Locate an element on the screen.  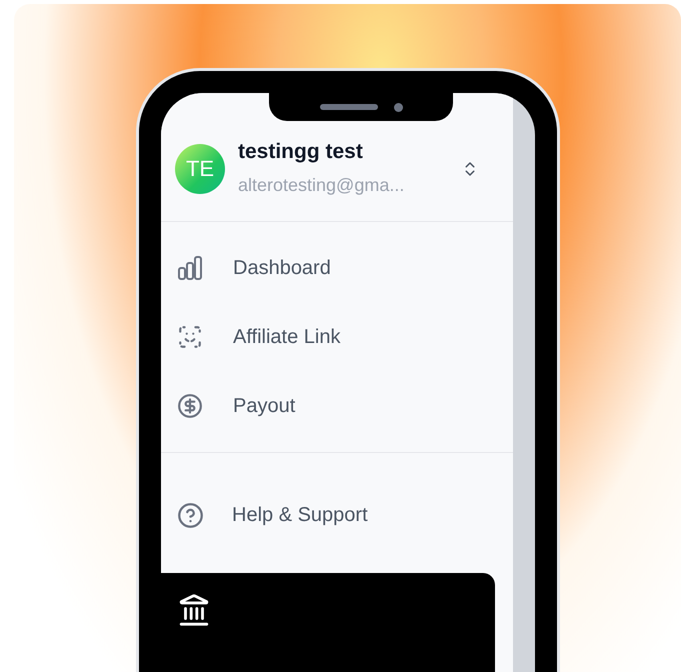
camera-icon is located at coordinates (398, 107).